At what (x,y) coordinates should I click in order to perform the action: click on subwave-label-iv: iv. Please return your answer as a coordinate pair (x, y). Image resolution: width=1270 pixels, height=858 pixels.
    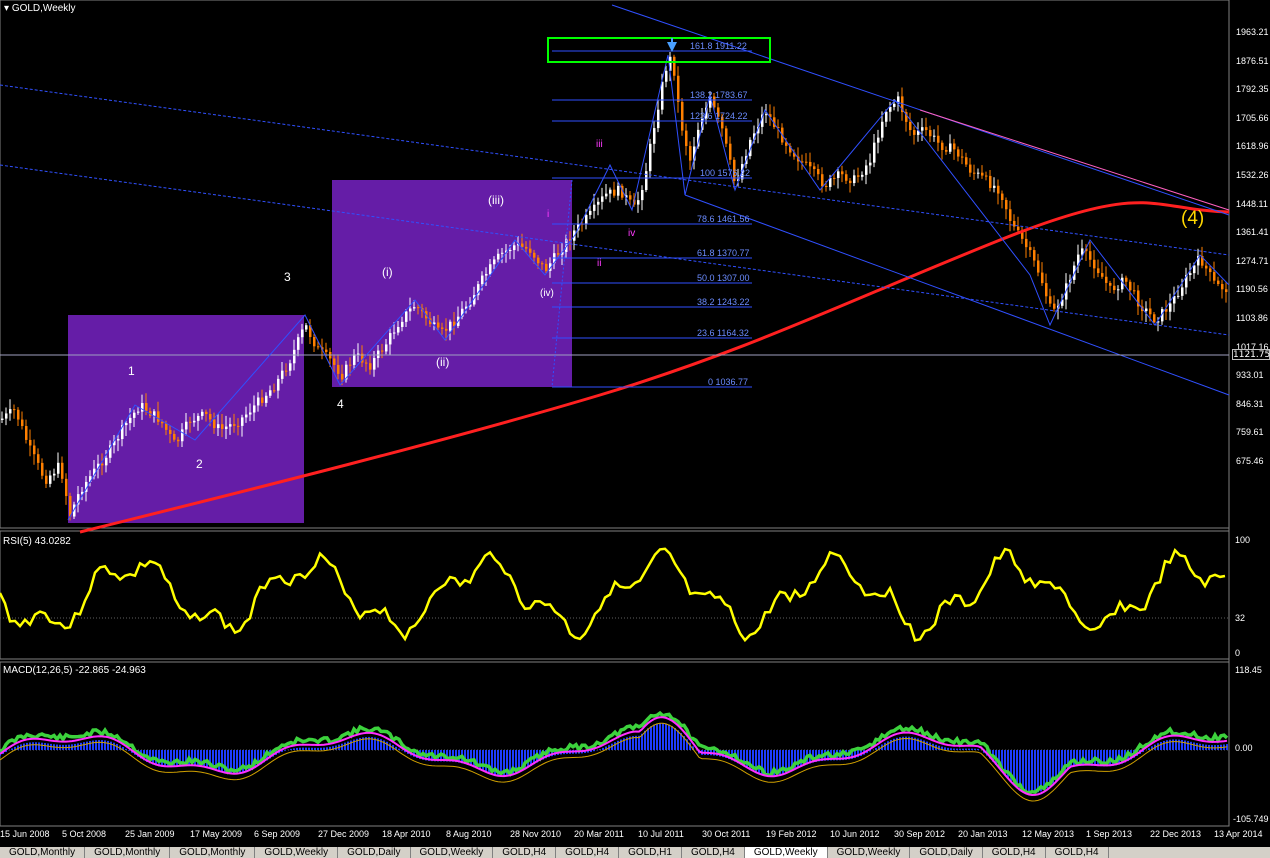
    Looking at the image, I should click on (632, 233).